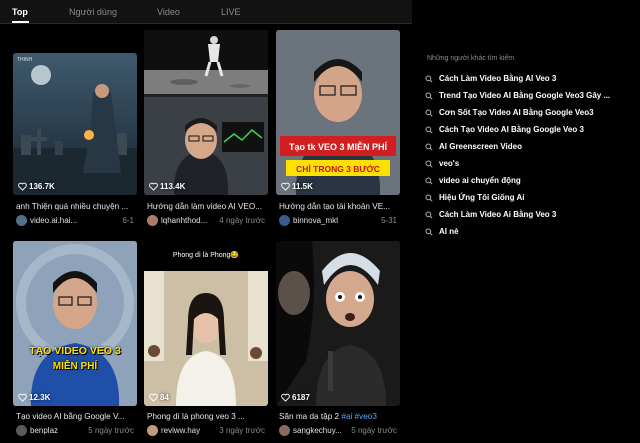  What do you see at coordinates (359, 416) in the screenshot?
I see `video-caption-hashtags: #ai #veo3` at bounding box center [359, 416].